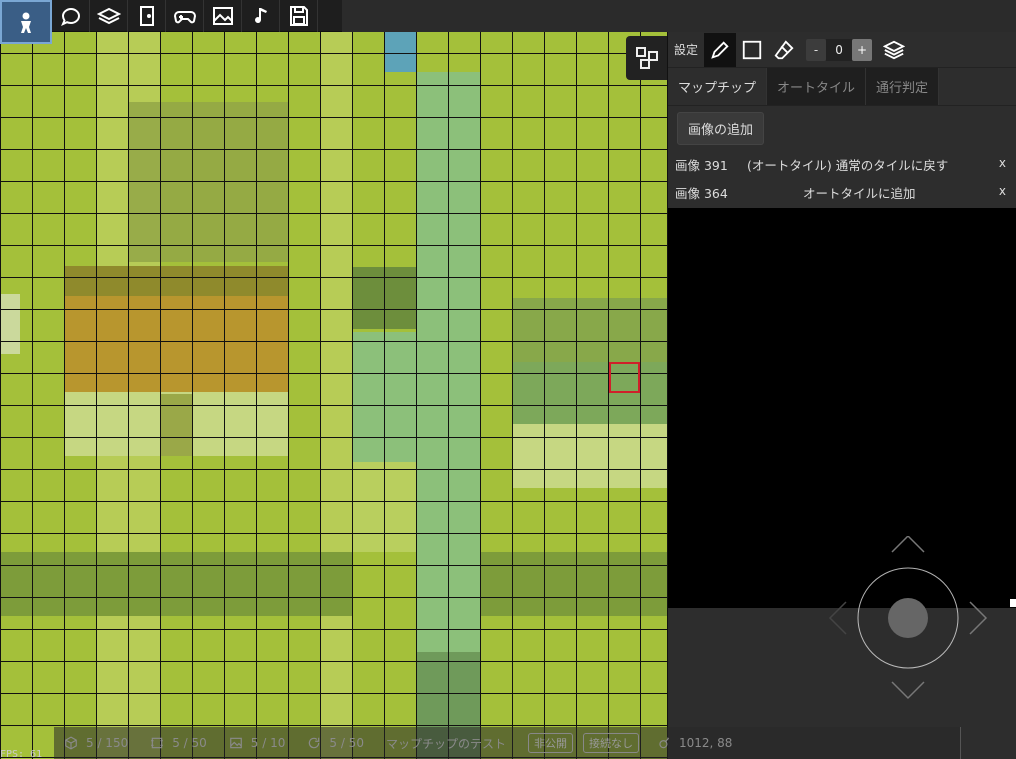 This screenshot has width=1016, height=759. What do you see at coordinates (21, 754) in the screenshot?
I see `fps-counter: FPS: 61` at bounding box center [21, 754].